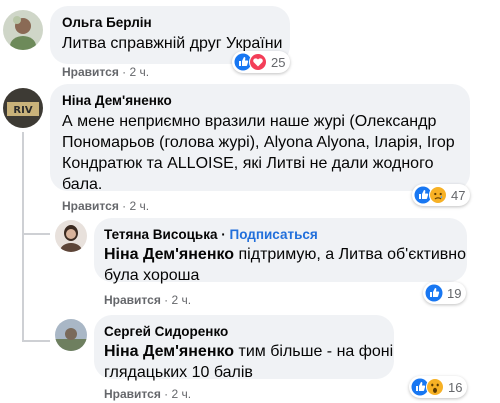 This screenshot has height=403, width=500. Describe the element at coordinates (350, 254) in the screenshot. I see `comment-text-segment: підтримую, а Литва об'єктивно` at that location.